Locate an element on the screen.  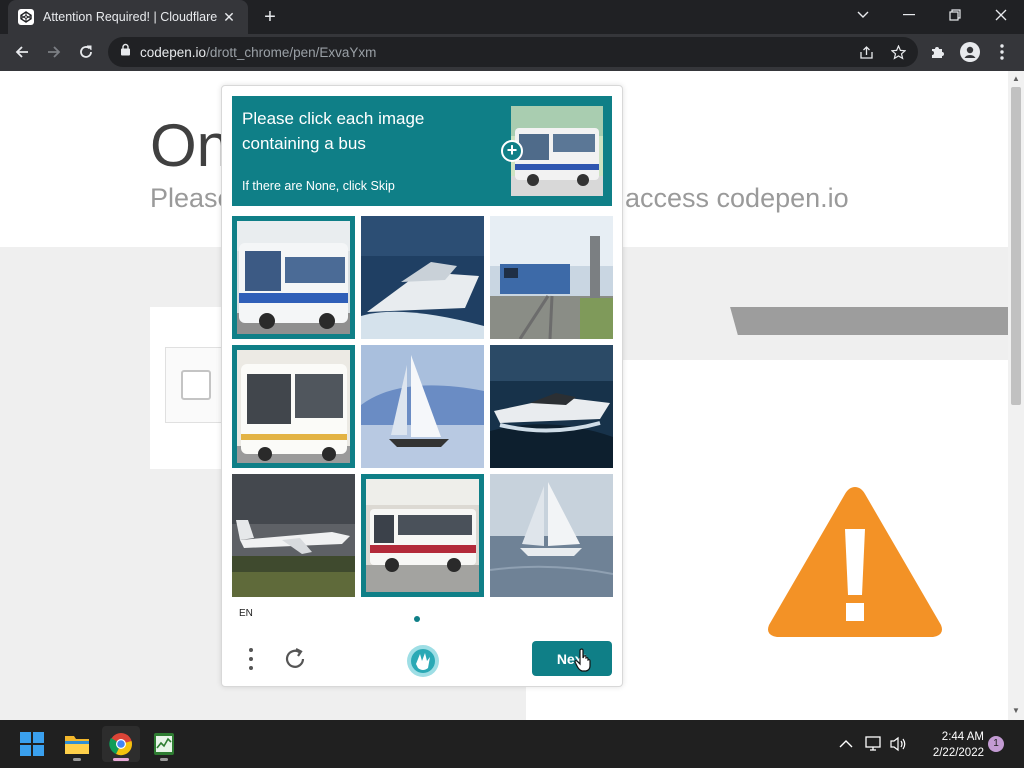
warning-triangle-icon is located at coordinates (855, 562).